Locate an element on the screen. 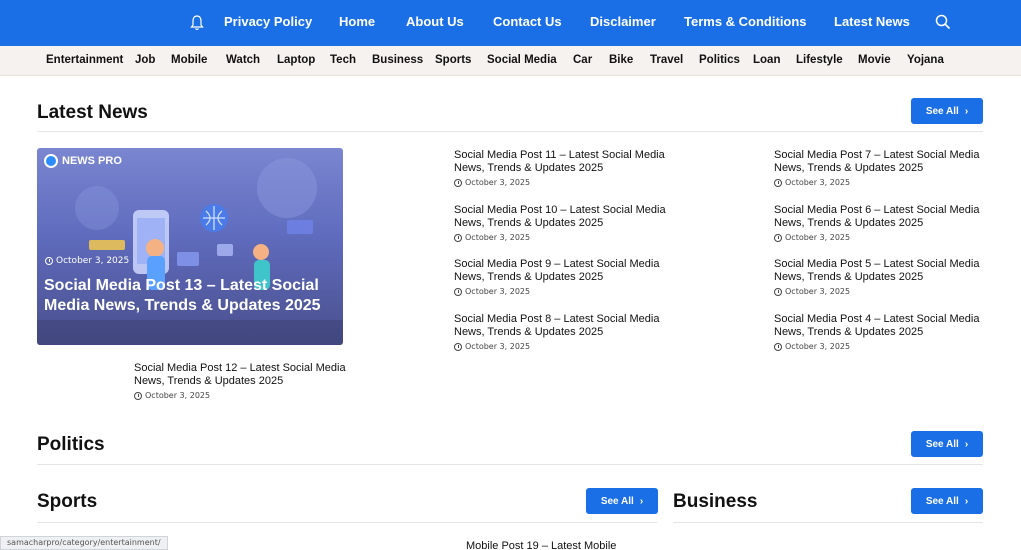  category-business: Business is located at coordinates (397, 60).